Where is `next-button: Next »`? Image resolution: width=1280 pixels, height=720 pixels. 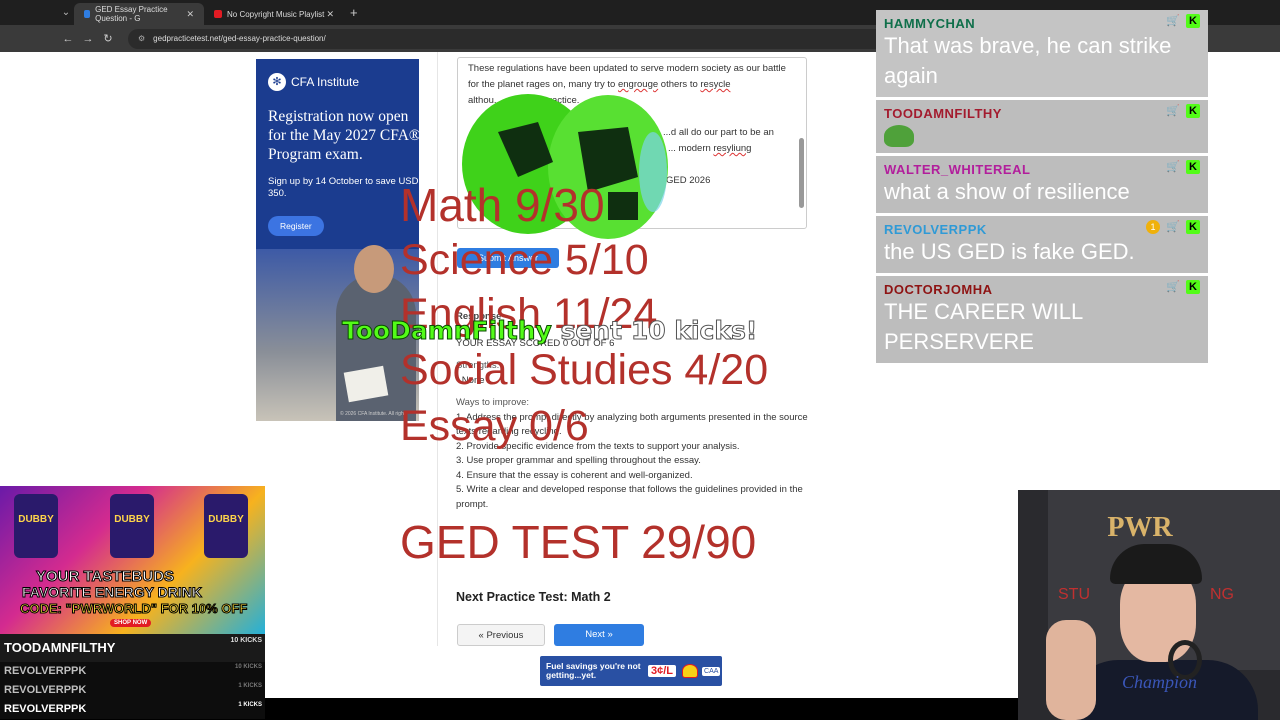
next-button: Next » is located at coordinates (599, 635).